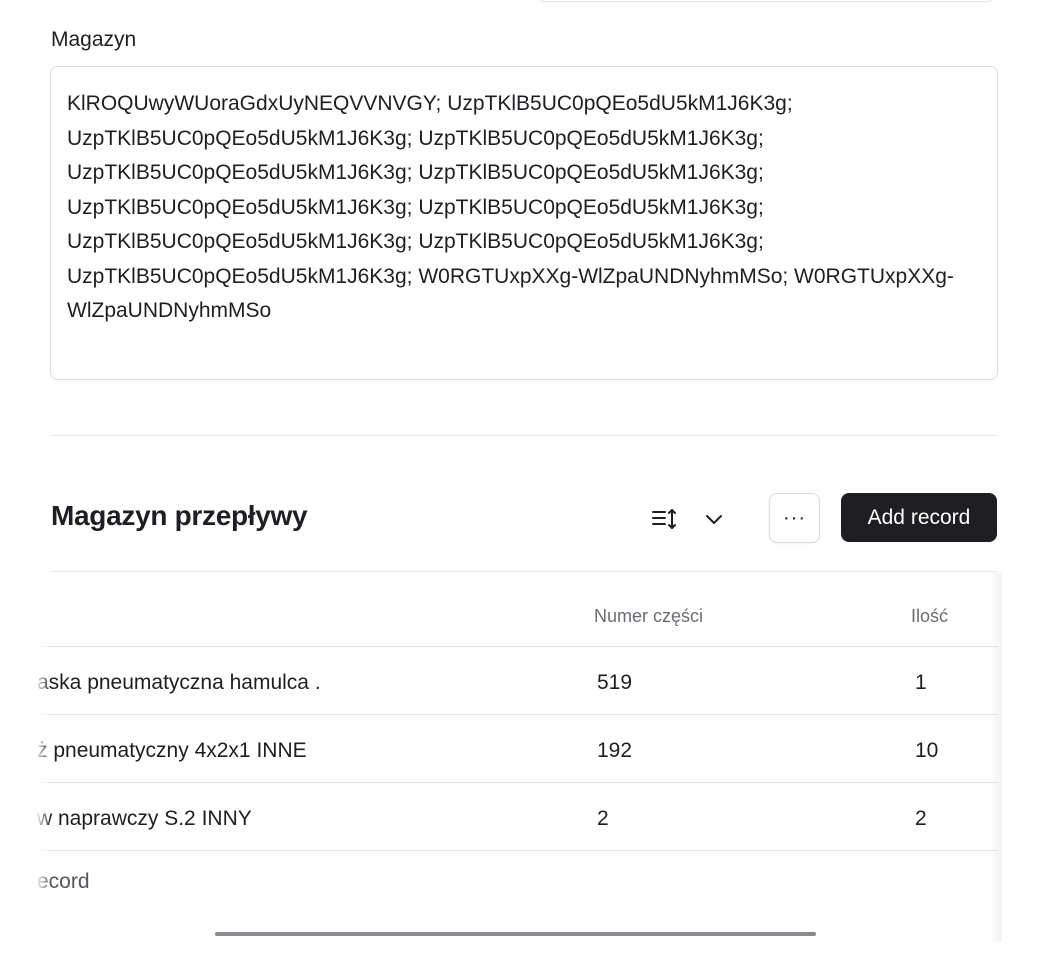 The width and height of the screenshot is (1037, 962). I want to click on cell-quantity: 1, so click(921, 682).